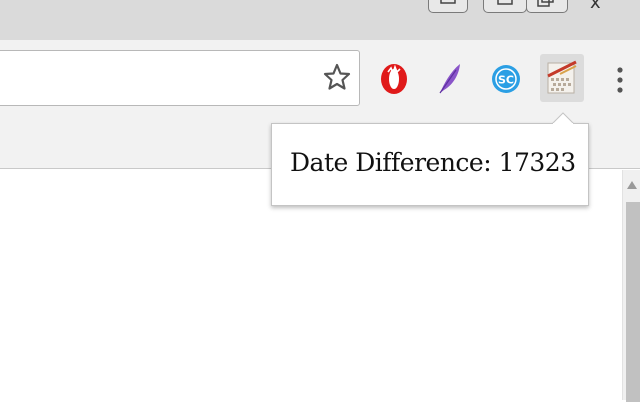  I want to click on minimize-icon, so click(448, 2).